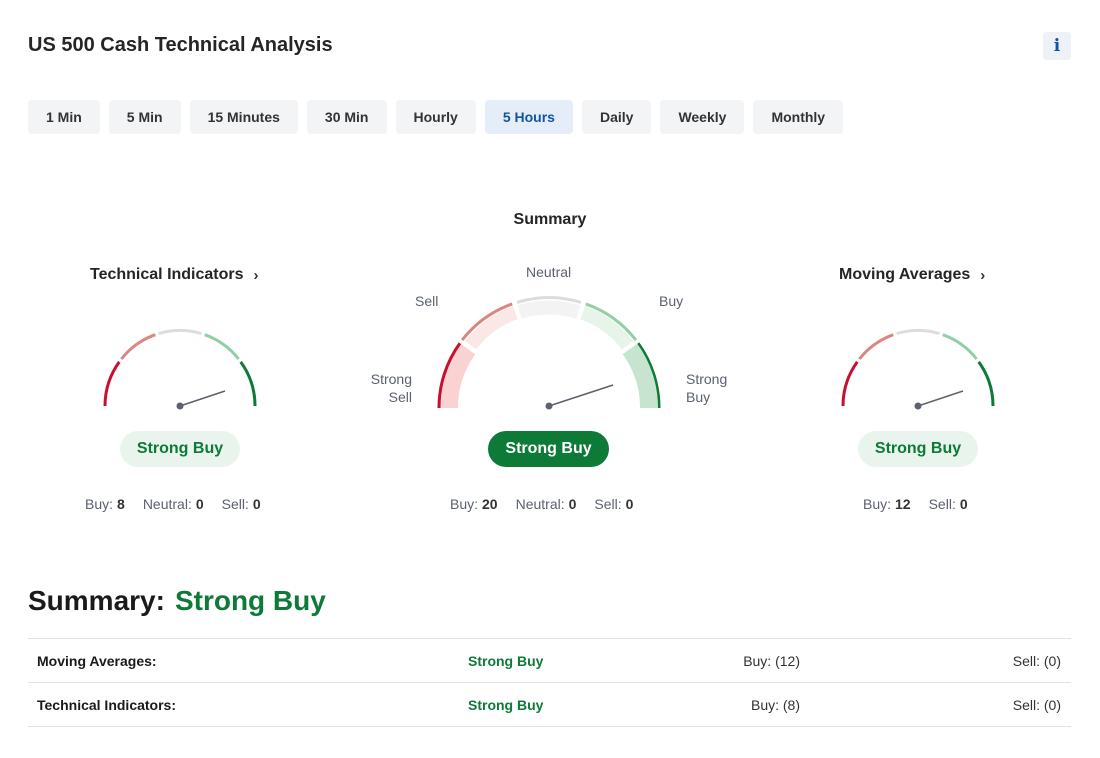  What do you see at coordinates (798, 117) in the screenshot?
I see `tab-monthly: Monthly` at bounding box center [798, 117].